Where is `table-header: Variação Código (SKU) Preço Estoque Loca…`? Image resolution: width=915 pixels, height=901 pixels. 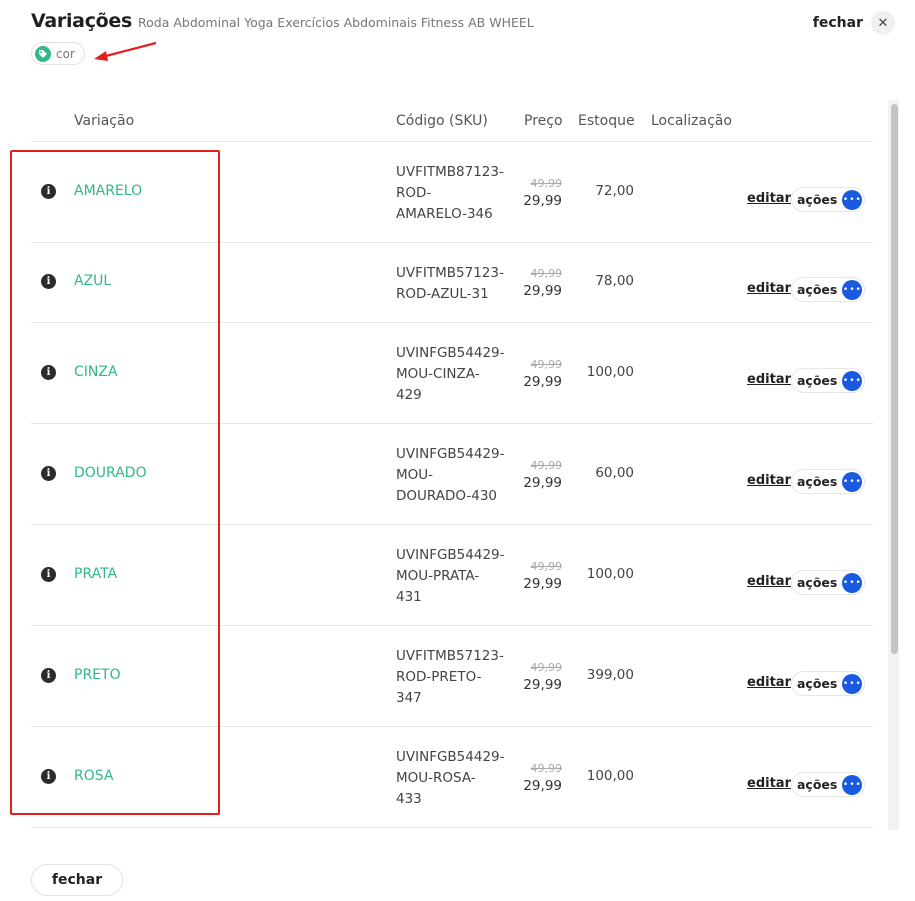 table-header: Variação Código (SKU) Preço Estoque Loca… is located at coordinates (452, 121).